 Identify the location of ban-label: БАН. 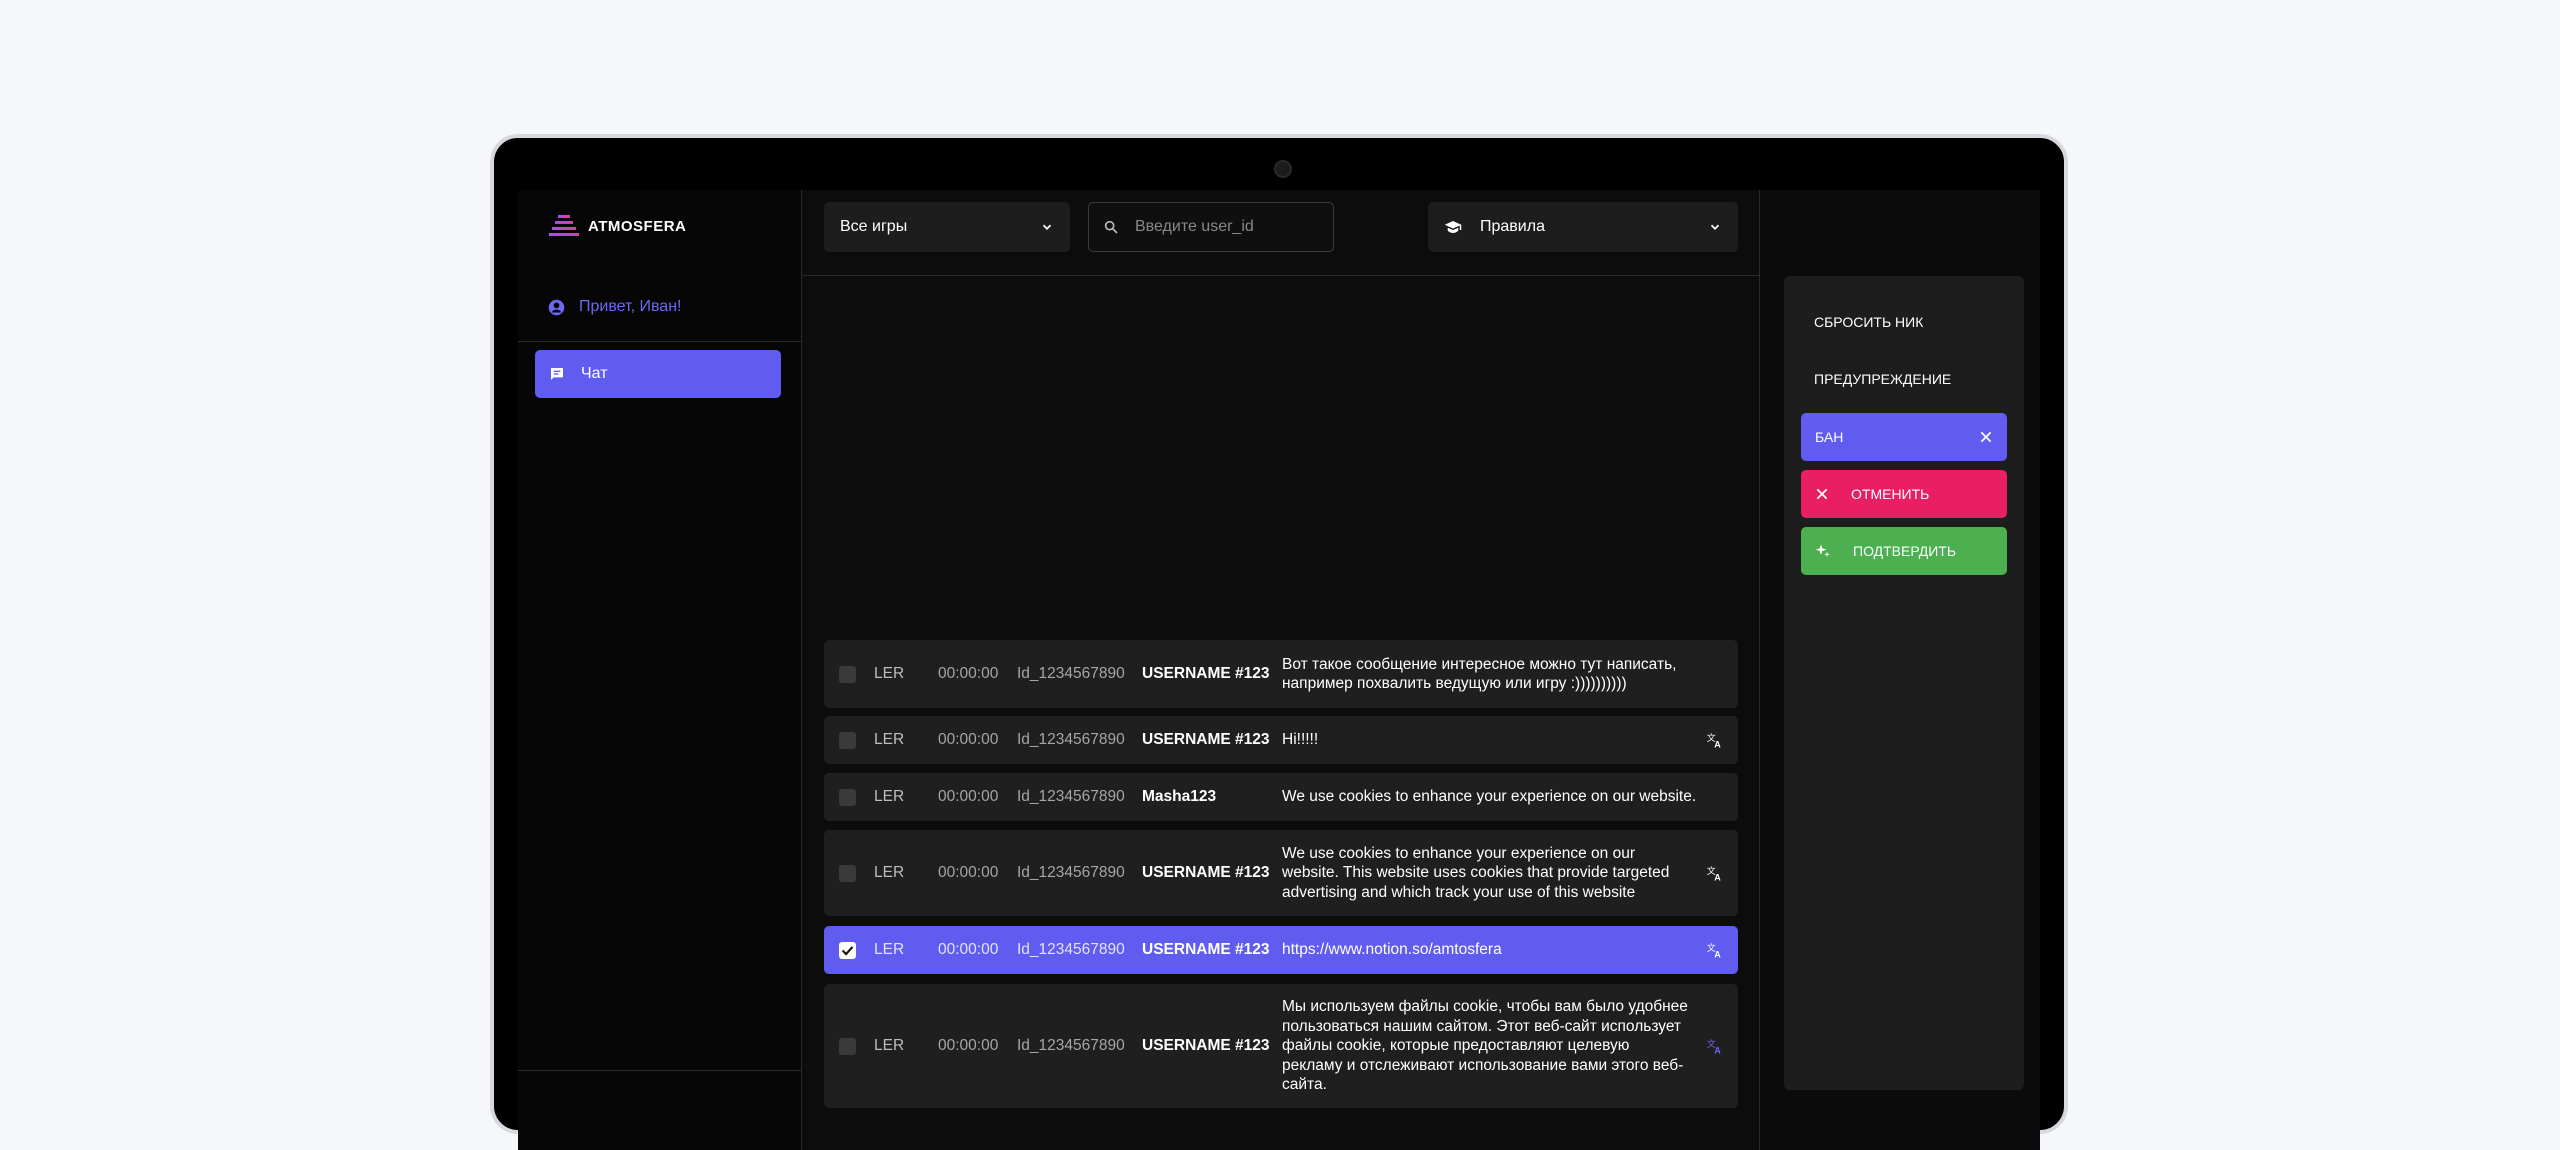
(1829, 437).